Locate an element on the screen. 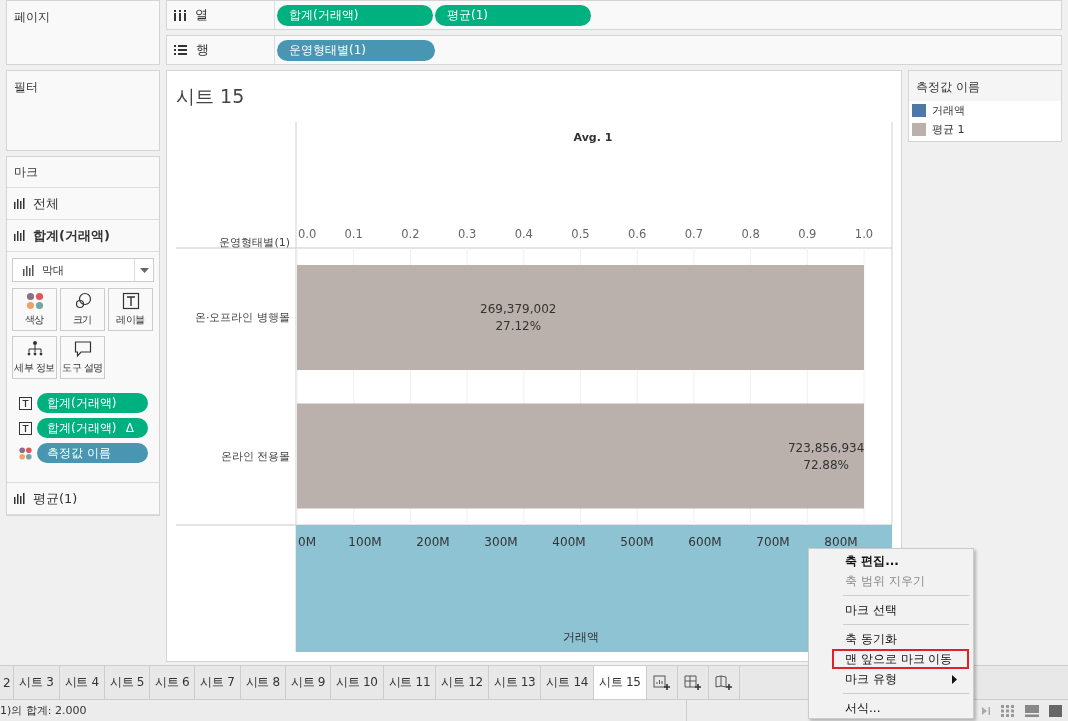 This screenshot has width=1068, height=721. axis-tick-label: 0.2 is located at coordinates (410, 234).